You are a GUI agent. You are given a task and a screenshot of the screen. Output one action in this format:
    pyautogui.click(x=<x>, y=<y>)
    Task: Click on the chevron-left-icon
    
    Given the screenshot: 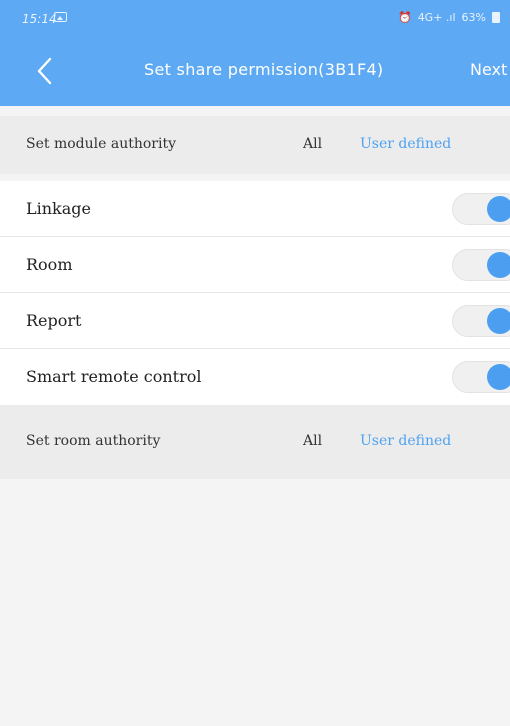 What is the action you would take?
    pyautogui.click(x=44, y=71)
    